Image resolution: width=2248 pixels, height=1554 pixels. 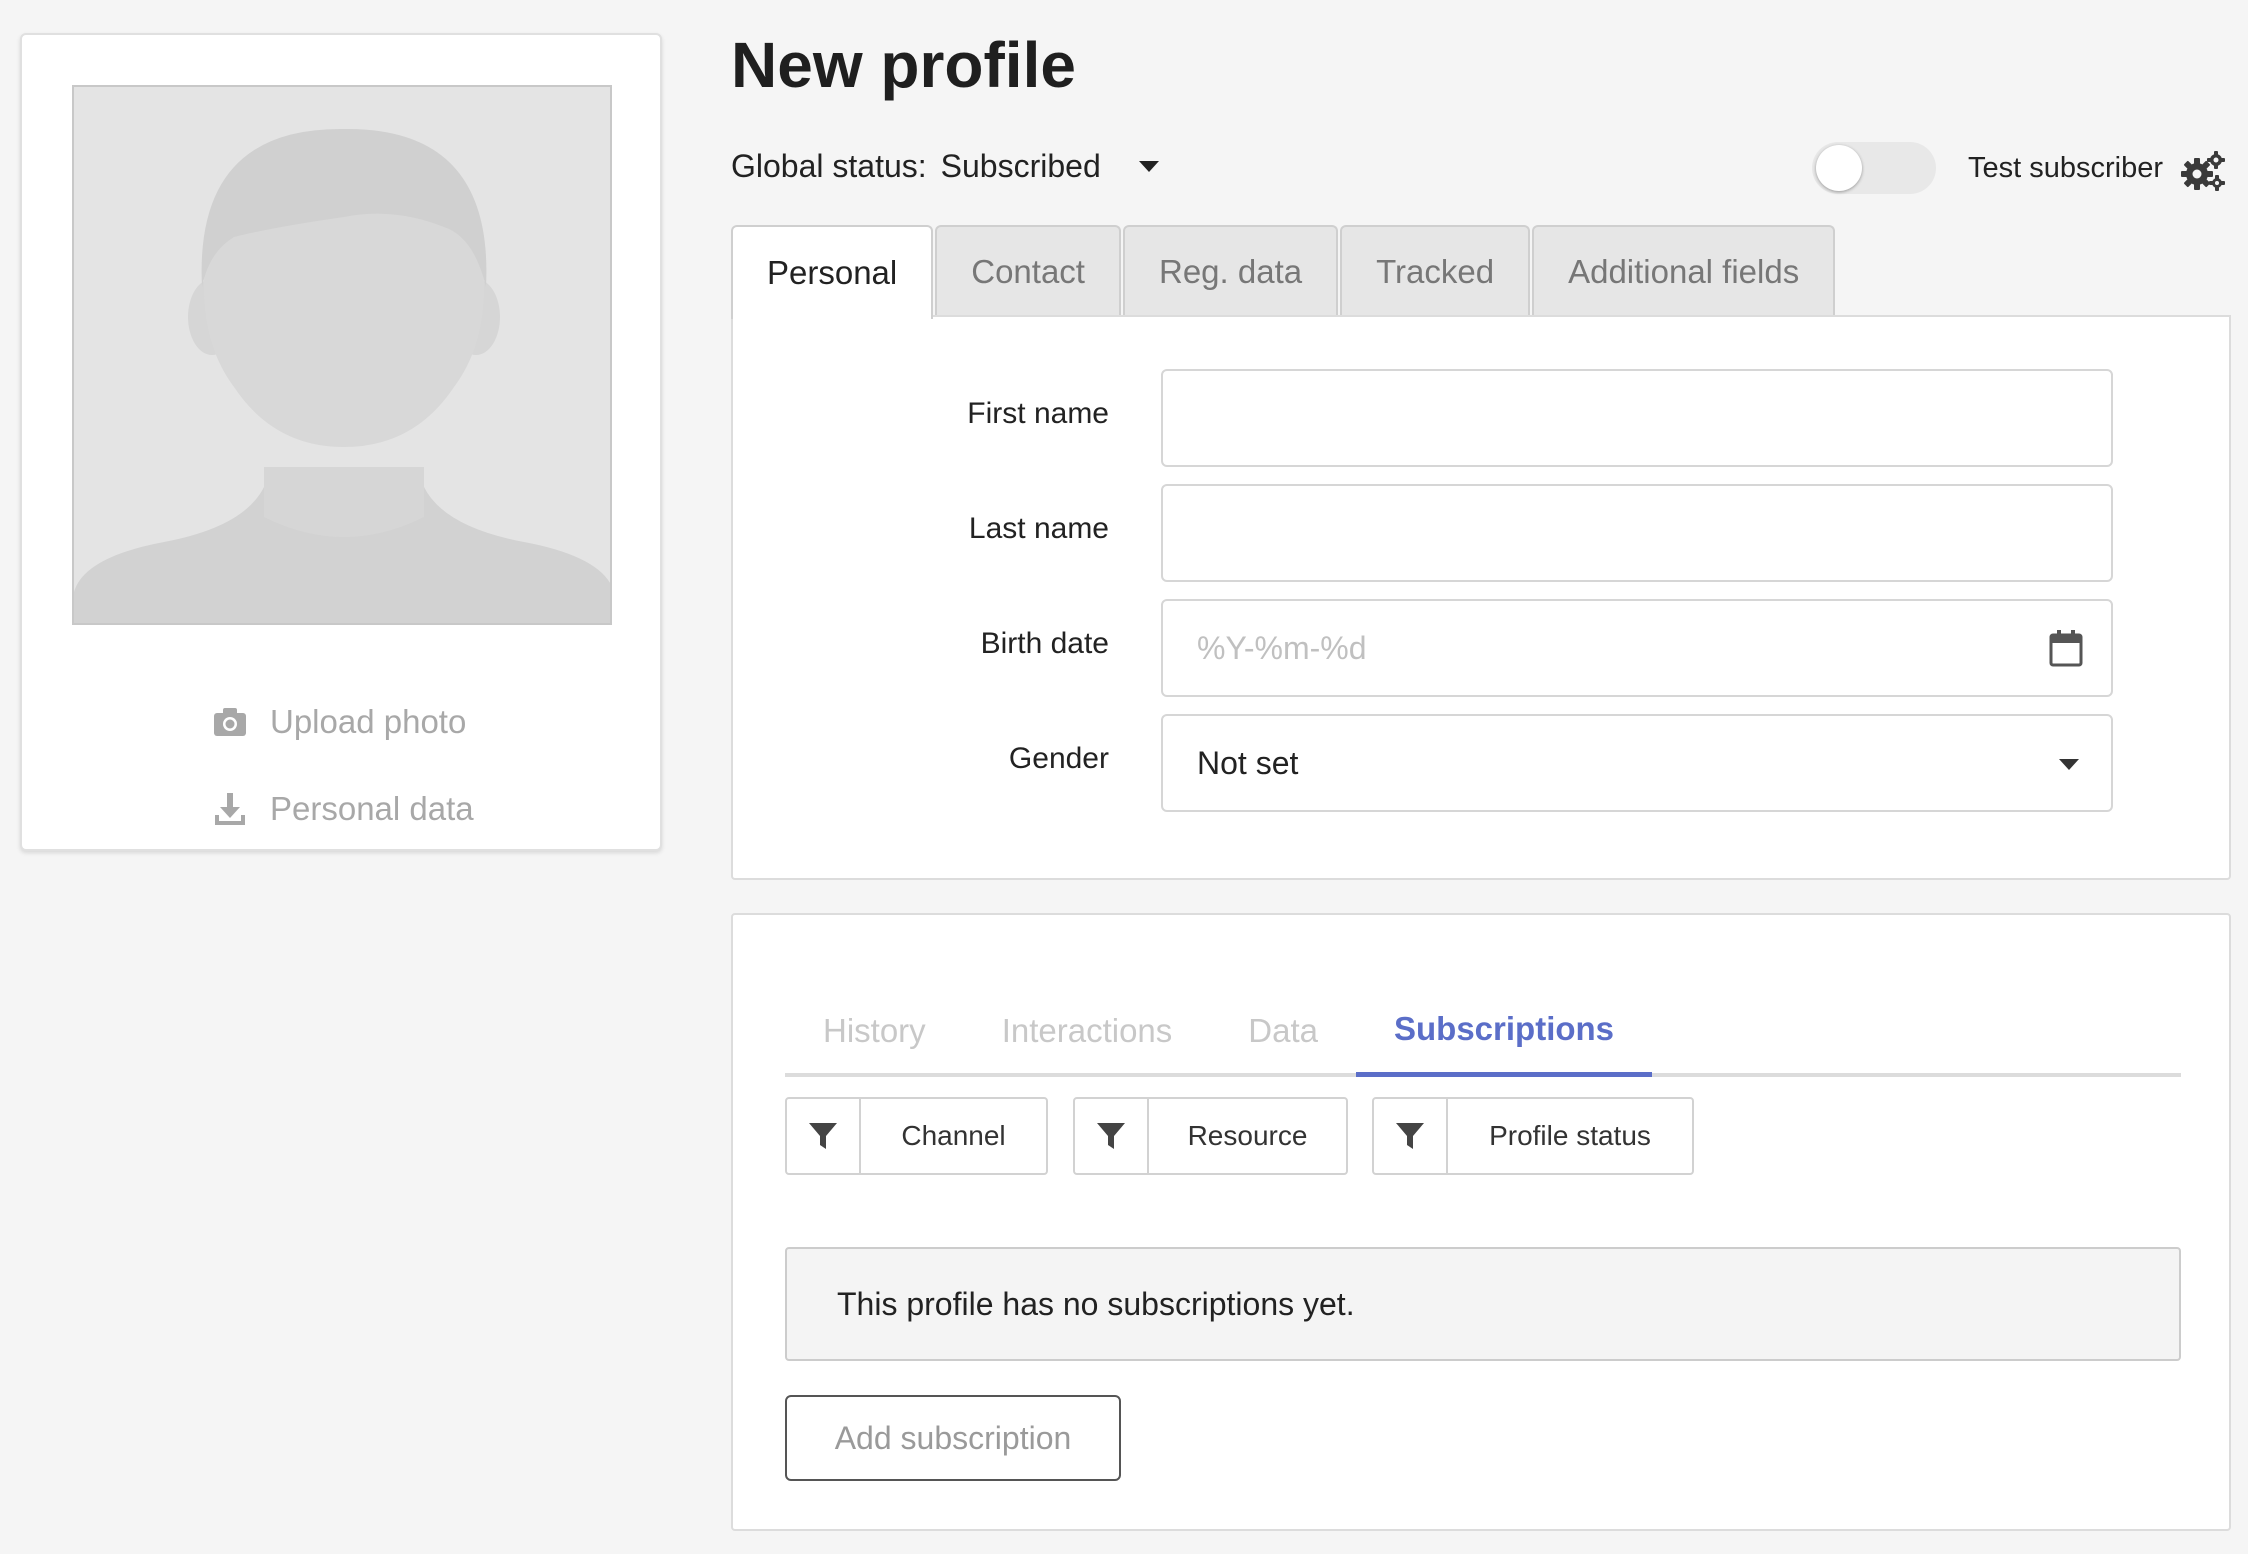 What do you see at coordinates (372, 808) in the screenshot?
I see `personal-data-label: Personal data` at bounding box center [372, 808].